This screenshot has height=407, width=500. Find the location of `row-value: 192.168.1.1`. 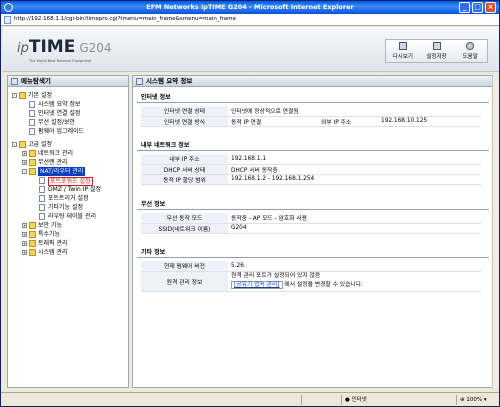

row-value: 192.168.1.1 is located at coordinates (354, 159).